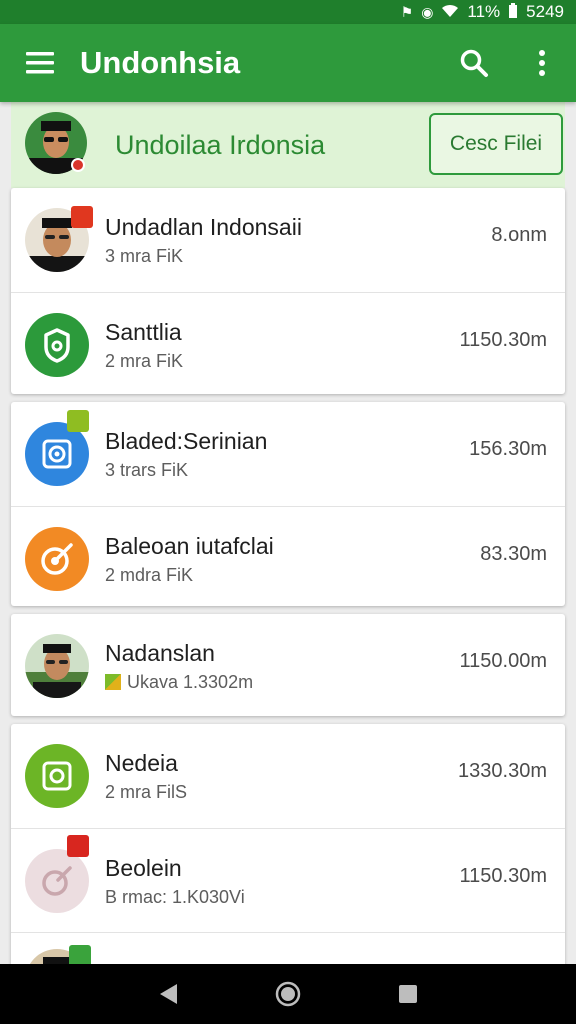 This screenshot has width=576, height=1024. Describe the element at coordinates (450, 12) in the screenshot. I see `wifi-icon` at that location.